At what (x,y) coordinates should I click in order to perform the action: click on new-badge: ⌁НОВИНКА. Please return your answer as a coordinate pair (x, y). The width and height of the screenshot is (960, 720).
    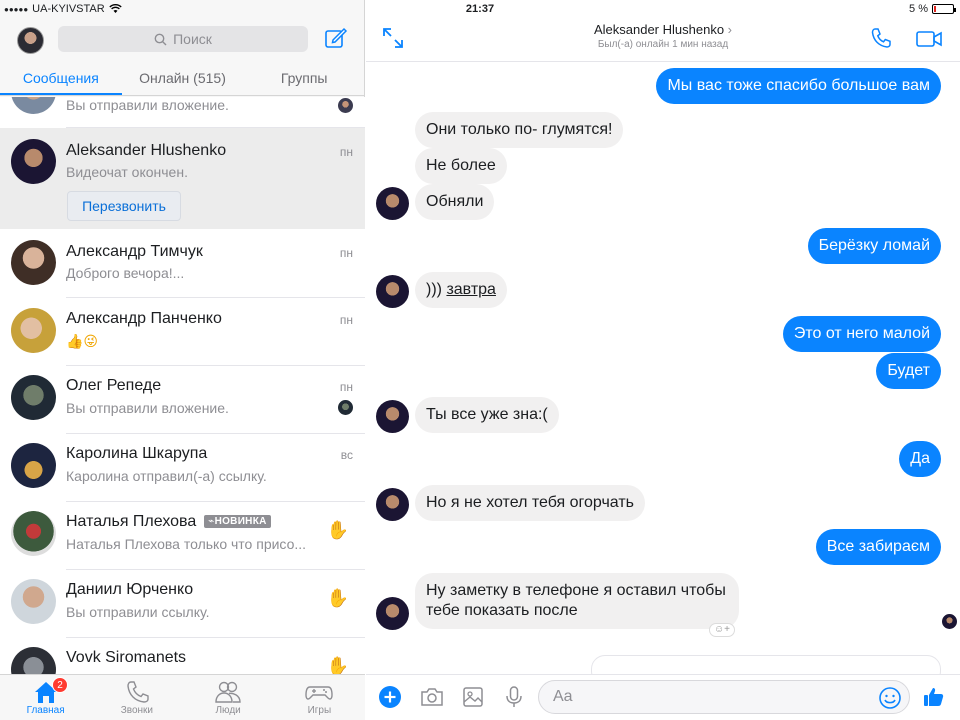
    Looking at the image, I should click on (237, 521).